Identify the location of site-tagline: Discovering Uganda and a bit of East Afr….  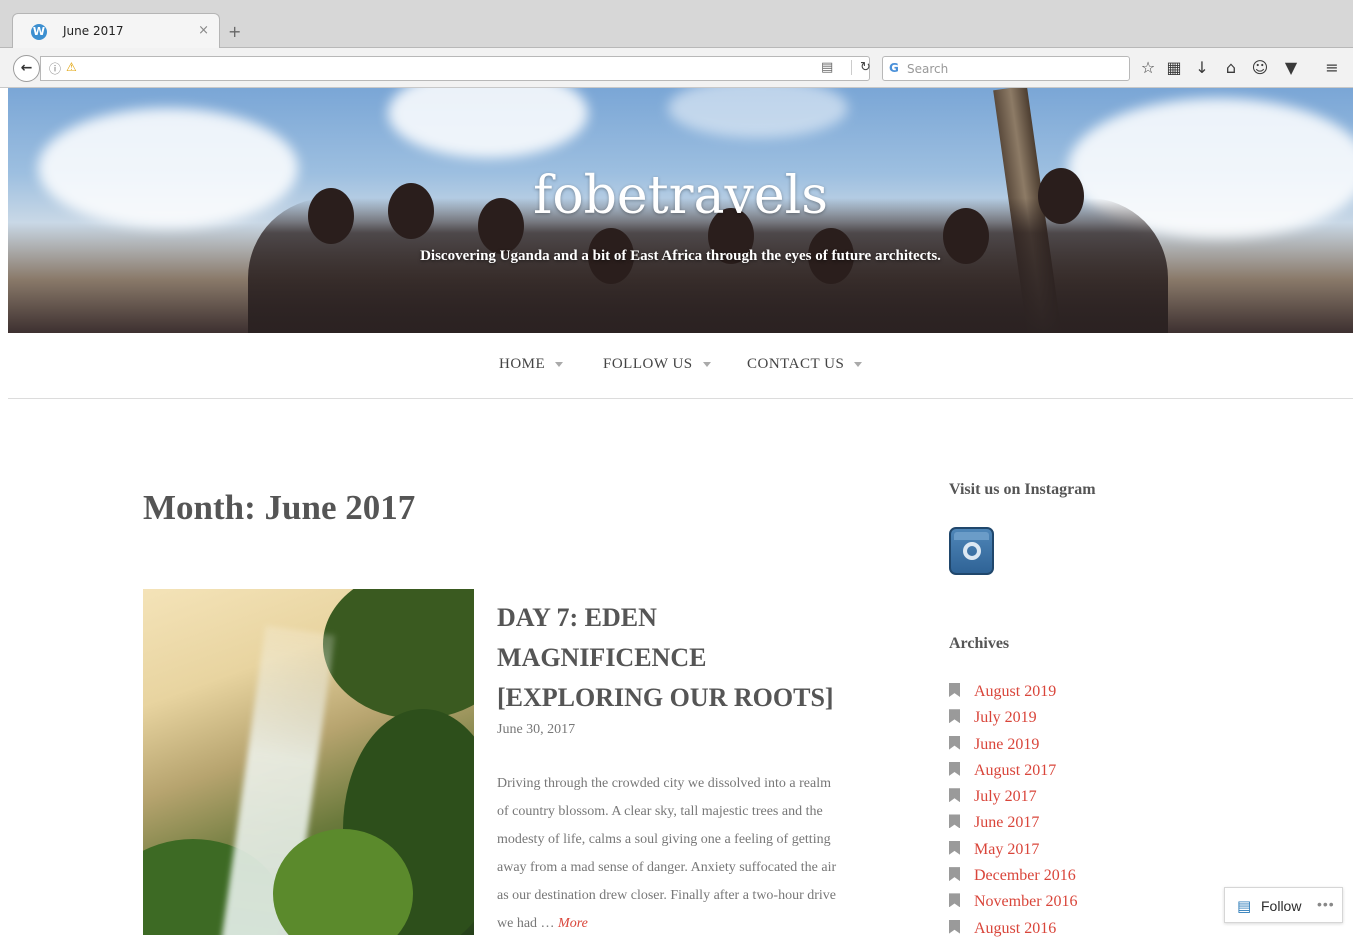
(680, 256).